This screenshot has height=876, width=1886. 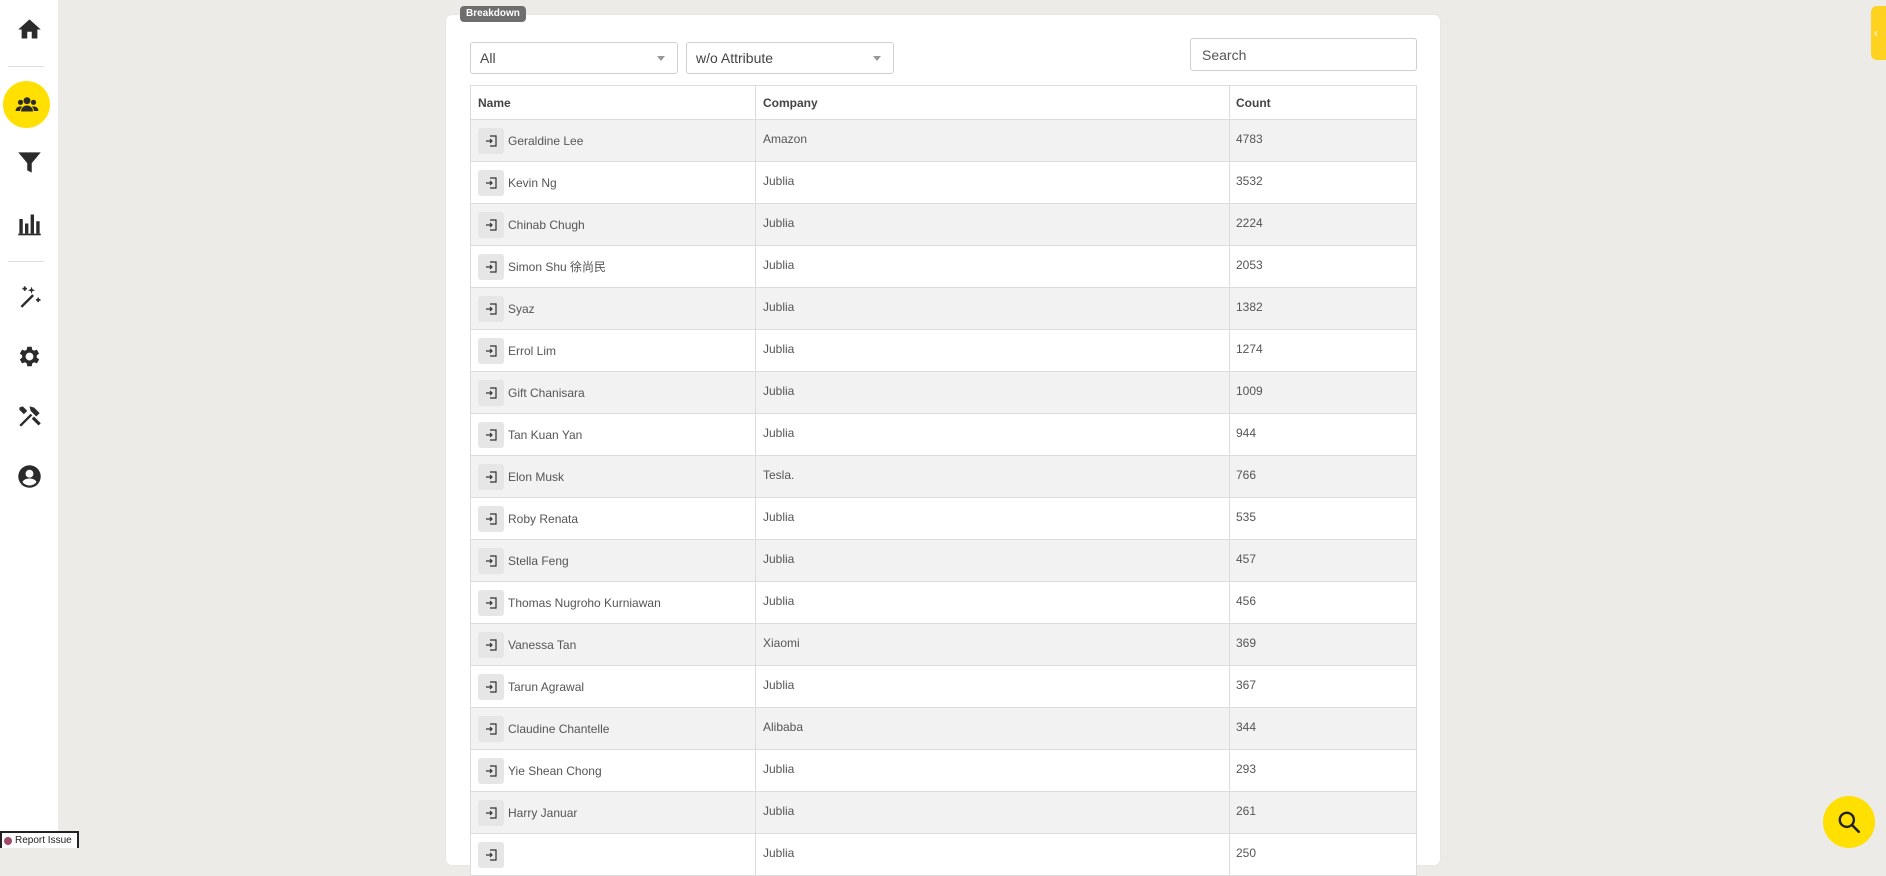 What do you see at coordinates (1303, 54) in the screenshot?
I see `search-input` at bounding box center [1303, 54].